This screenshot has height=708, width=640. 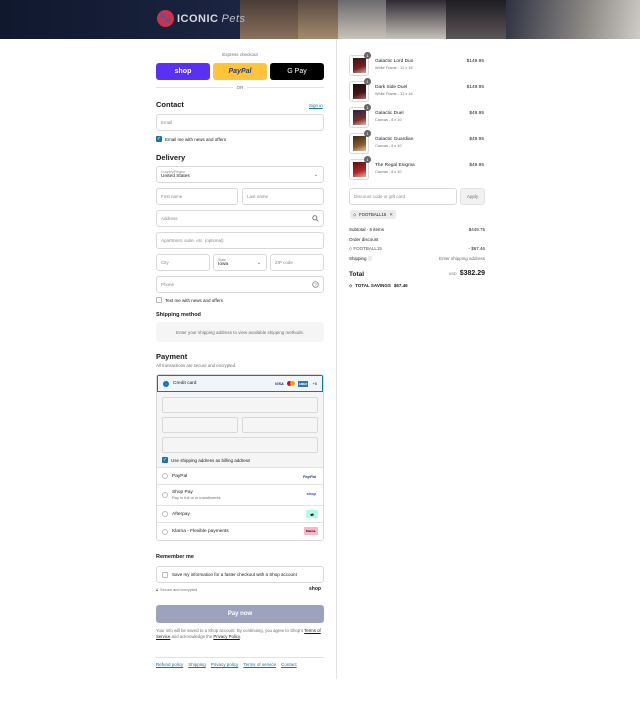 I want to click on card-name-field, so click(x=240, y=445).